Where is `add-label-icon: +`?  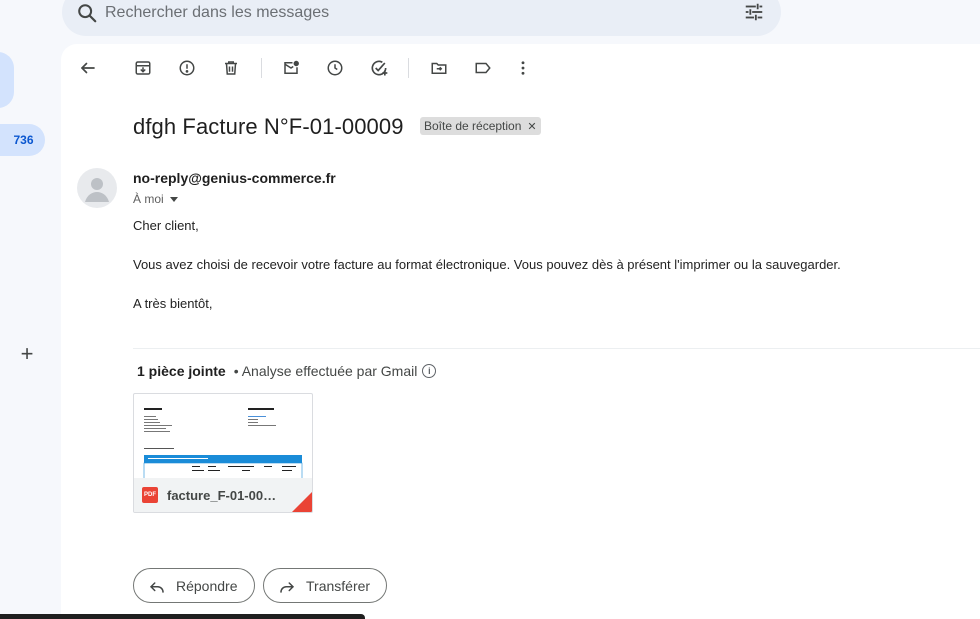
add-label-icon: + is located at coordinates (27, 354).